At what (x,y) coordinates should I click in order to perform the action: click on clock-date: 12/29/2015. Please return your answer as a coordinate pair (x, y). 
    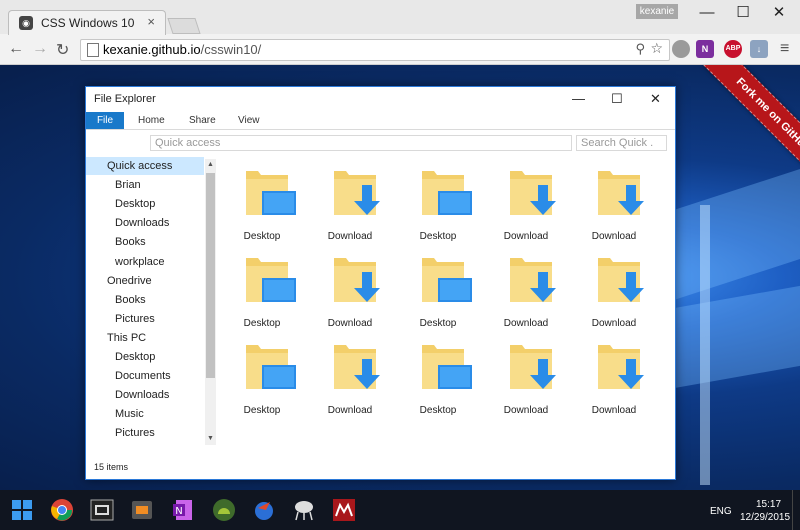
    Looking at the image, I should click on (765, 517).